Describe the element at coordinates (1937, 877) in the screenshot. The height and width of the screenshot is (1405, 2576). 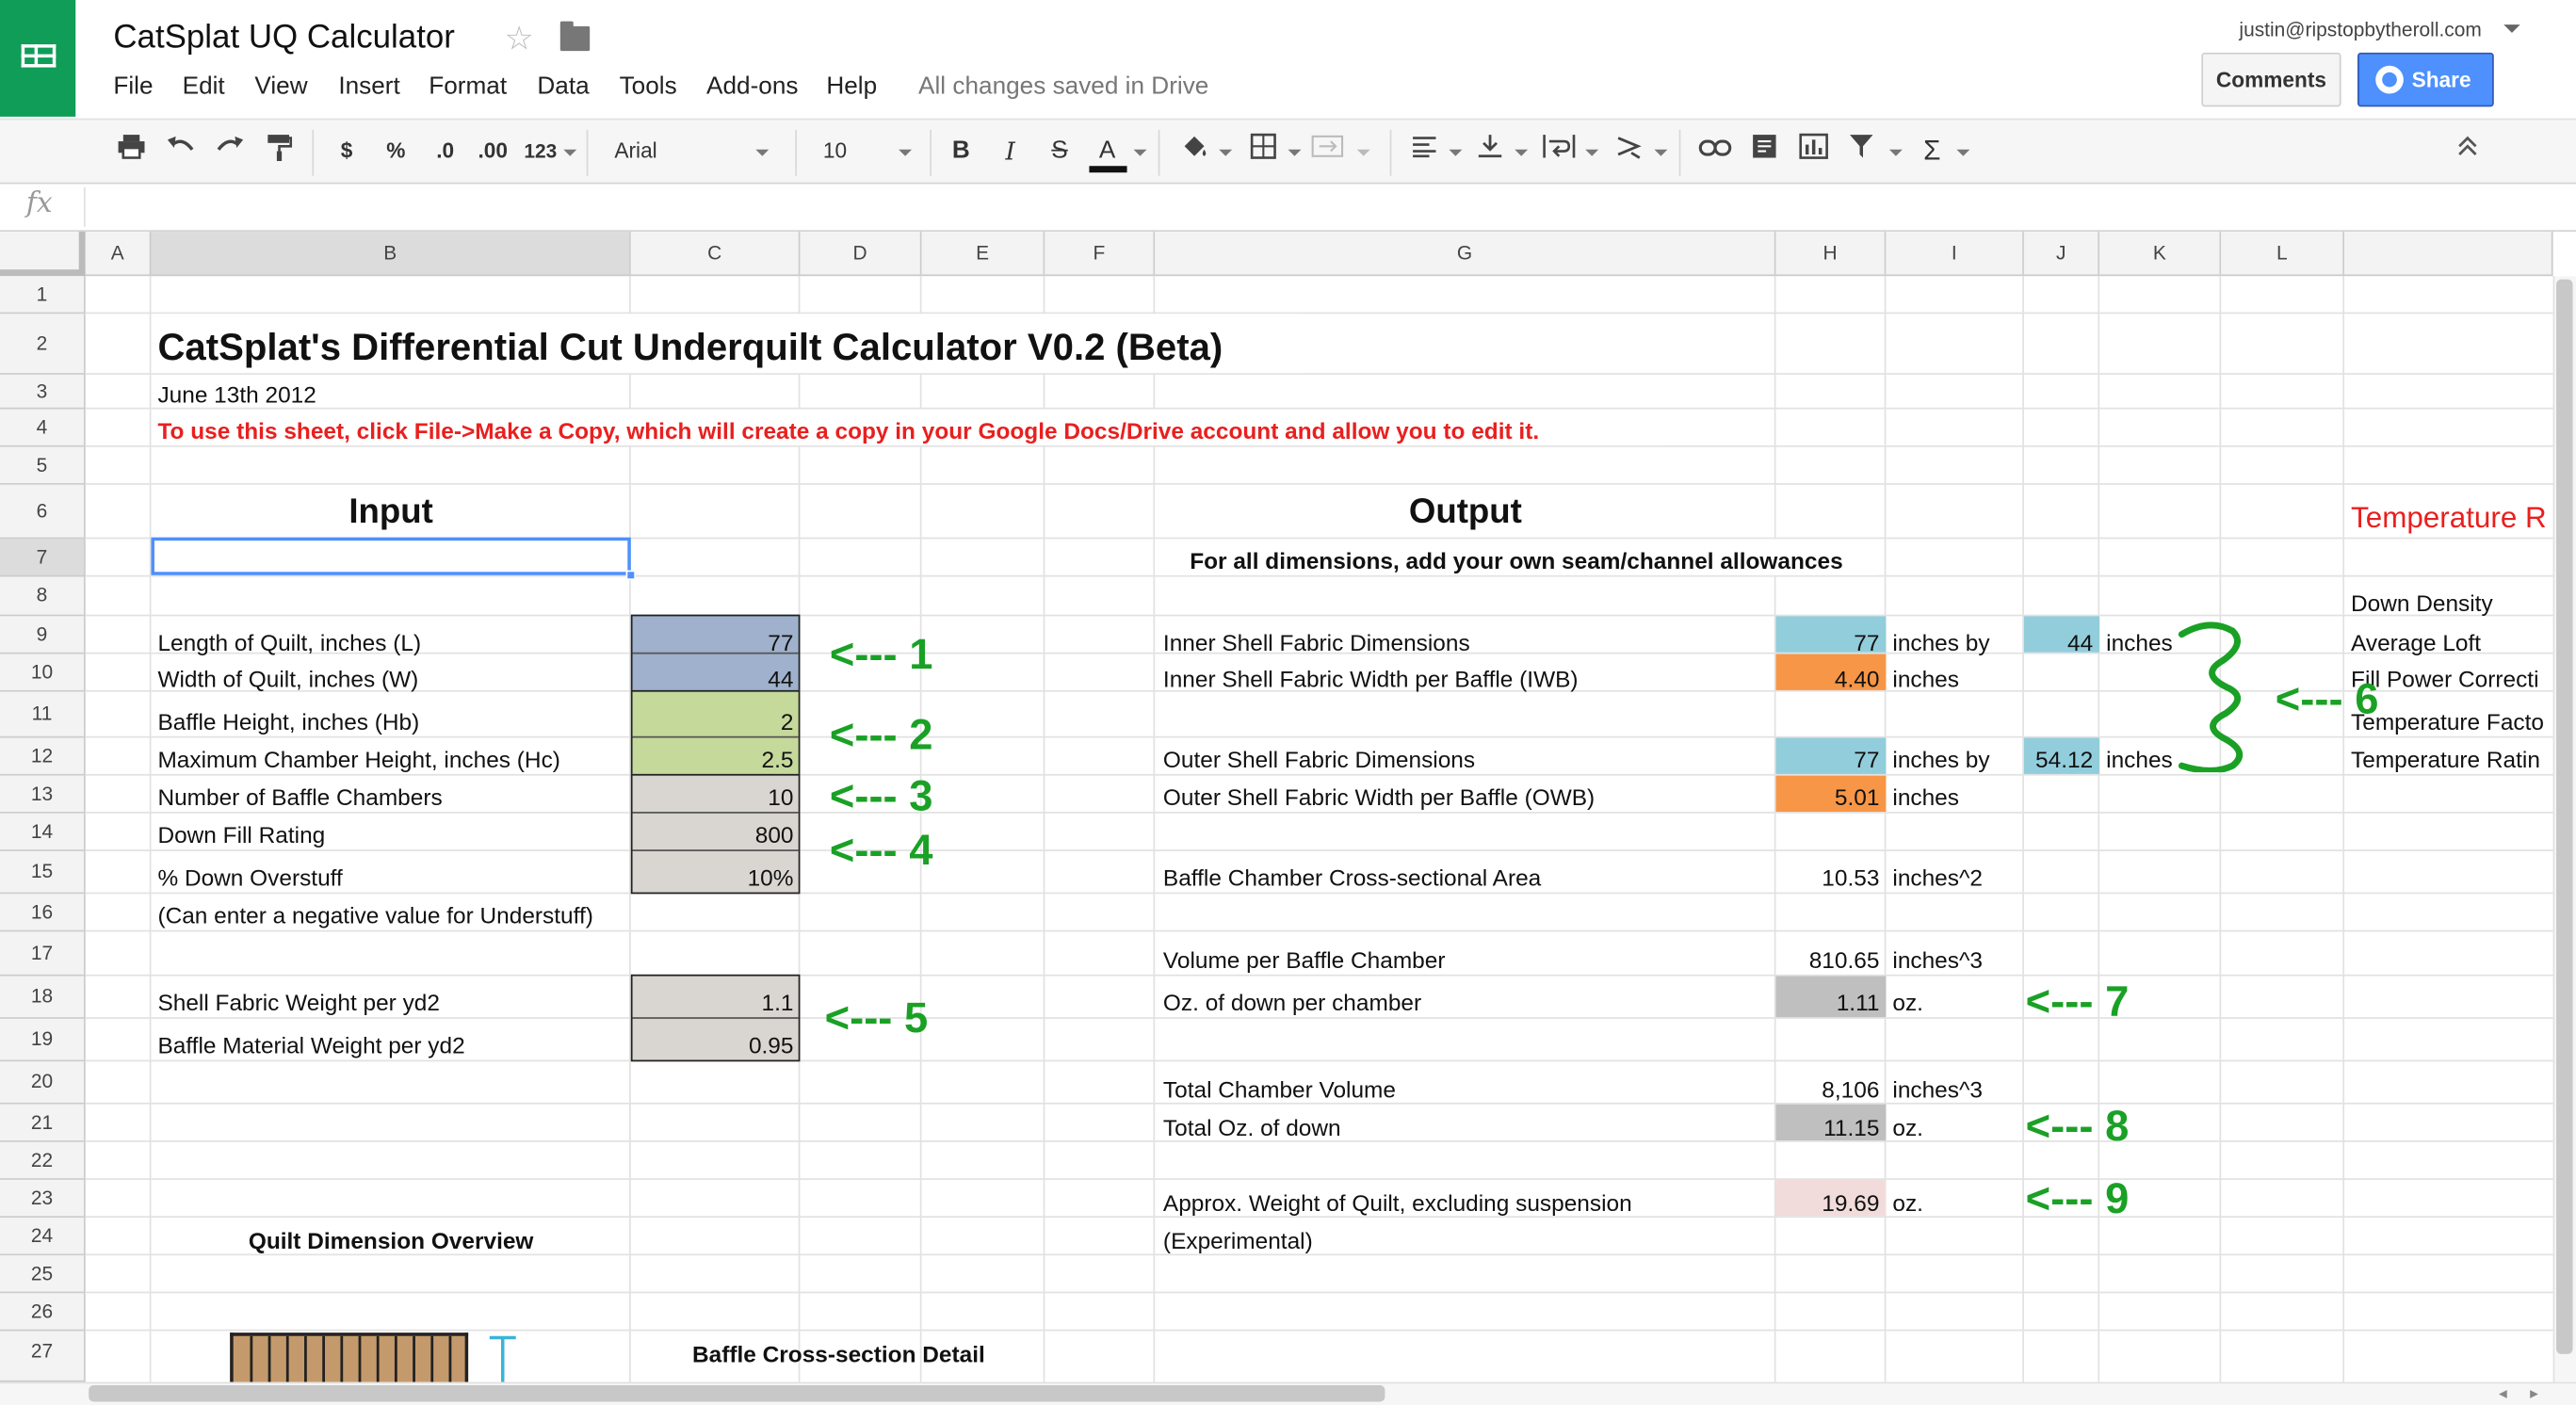
I see `output-unit-cross-section: inches^2` at that location.